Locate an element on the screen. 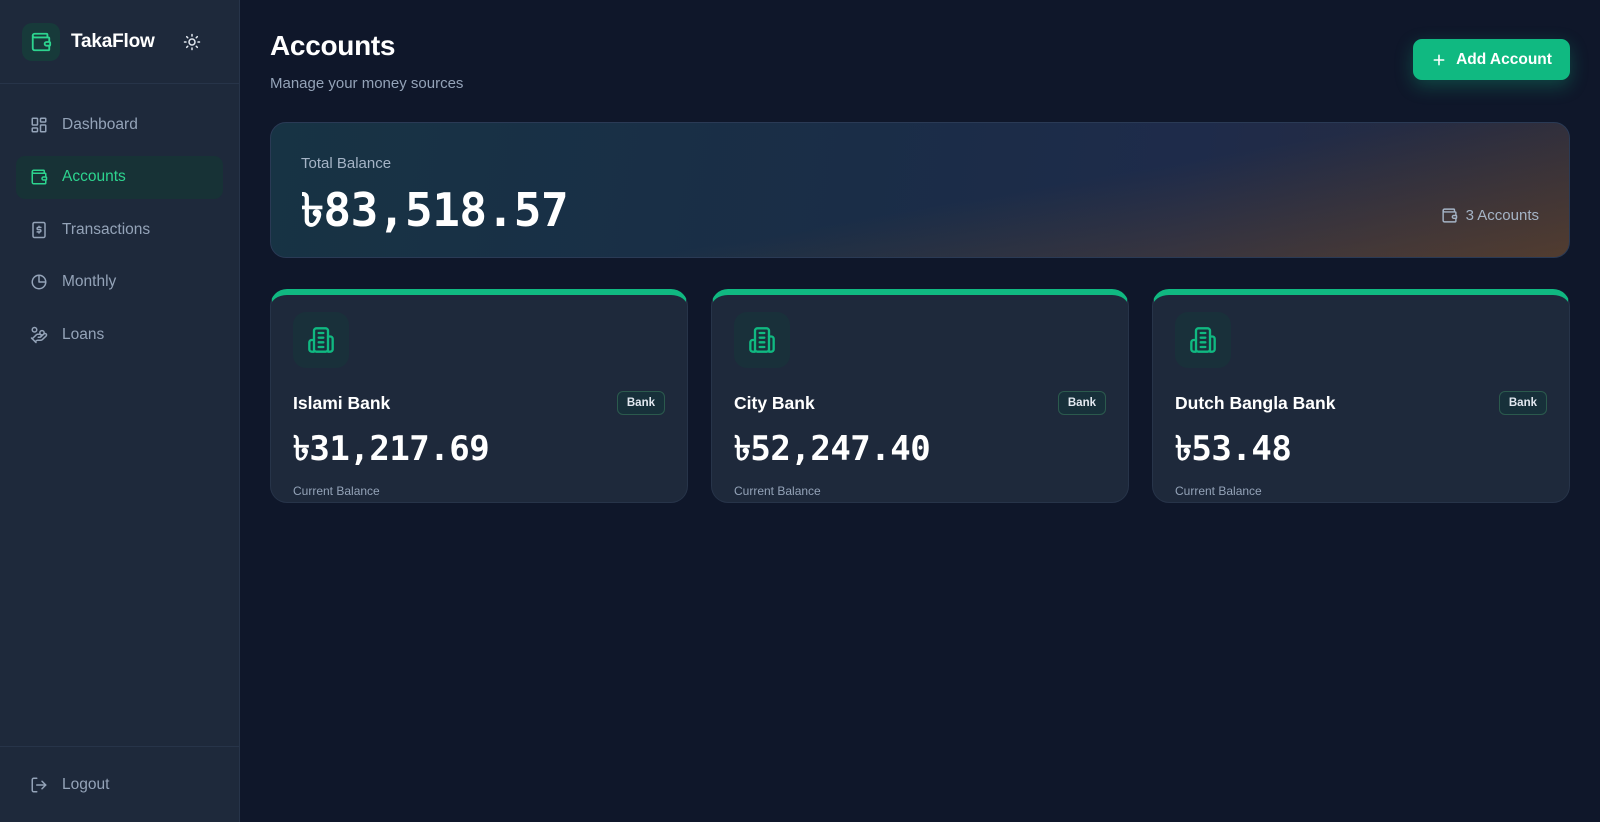  brand: TakaFlow is located at coordinates (119, 42).